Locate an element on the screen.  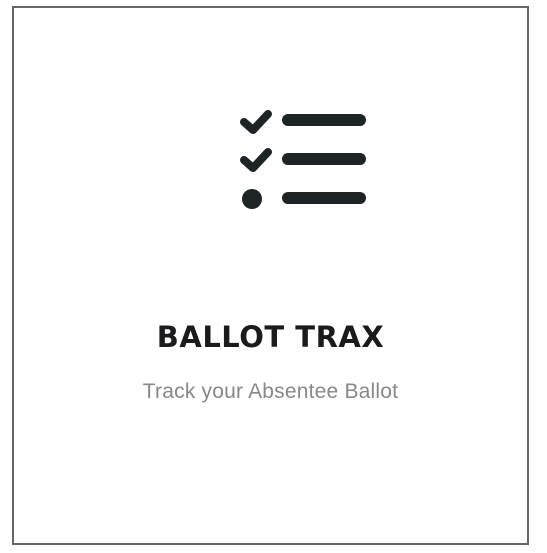
card-subtitle: Track your Absentee Ballot is located at coordinates (270, 391).